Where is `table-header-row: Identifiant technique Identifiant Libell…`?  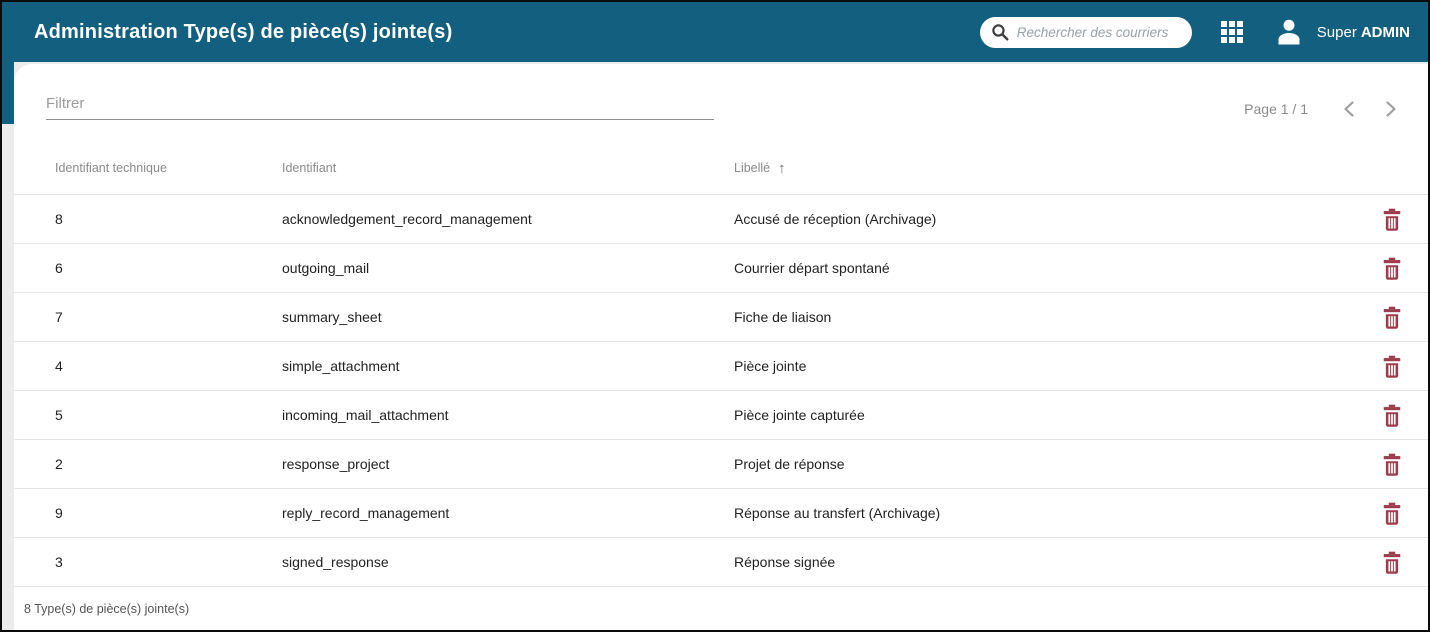 table-header-row: Identifiant technique Identifiant Libell… is located at coordinates (721, 168).